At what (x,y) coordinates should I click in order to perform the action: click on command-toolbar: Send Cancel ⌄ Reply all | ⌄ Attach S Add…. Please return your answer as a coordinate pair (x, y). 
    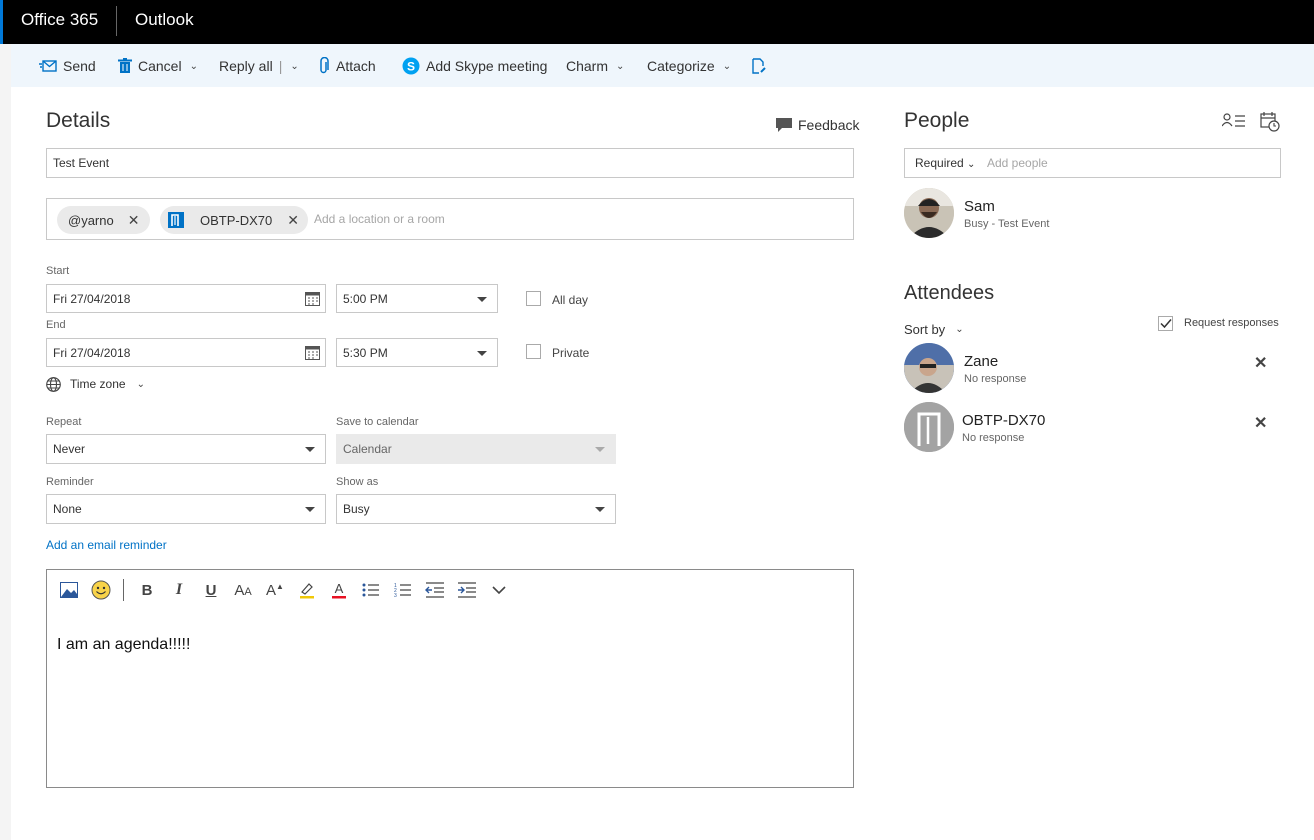
    Looking at the image, I should click on (662, 65).